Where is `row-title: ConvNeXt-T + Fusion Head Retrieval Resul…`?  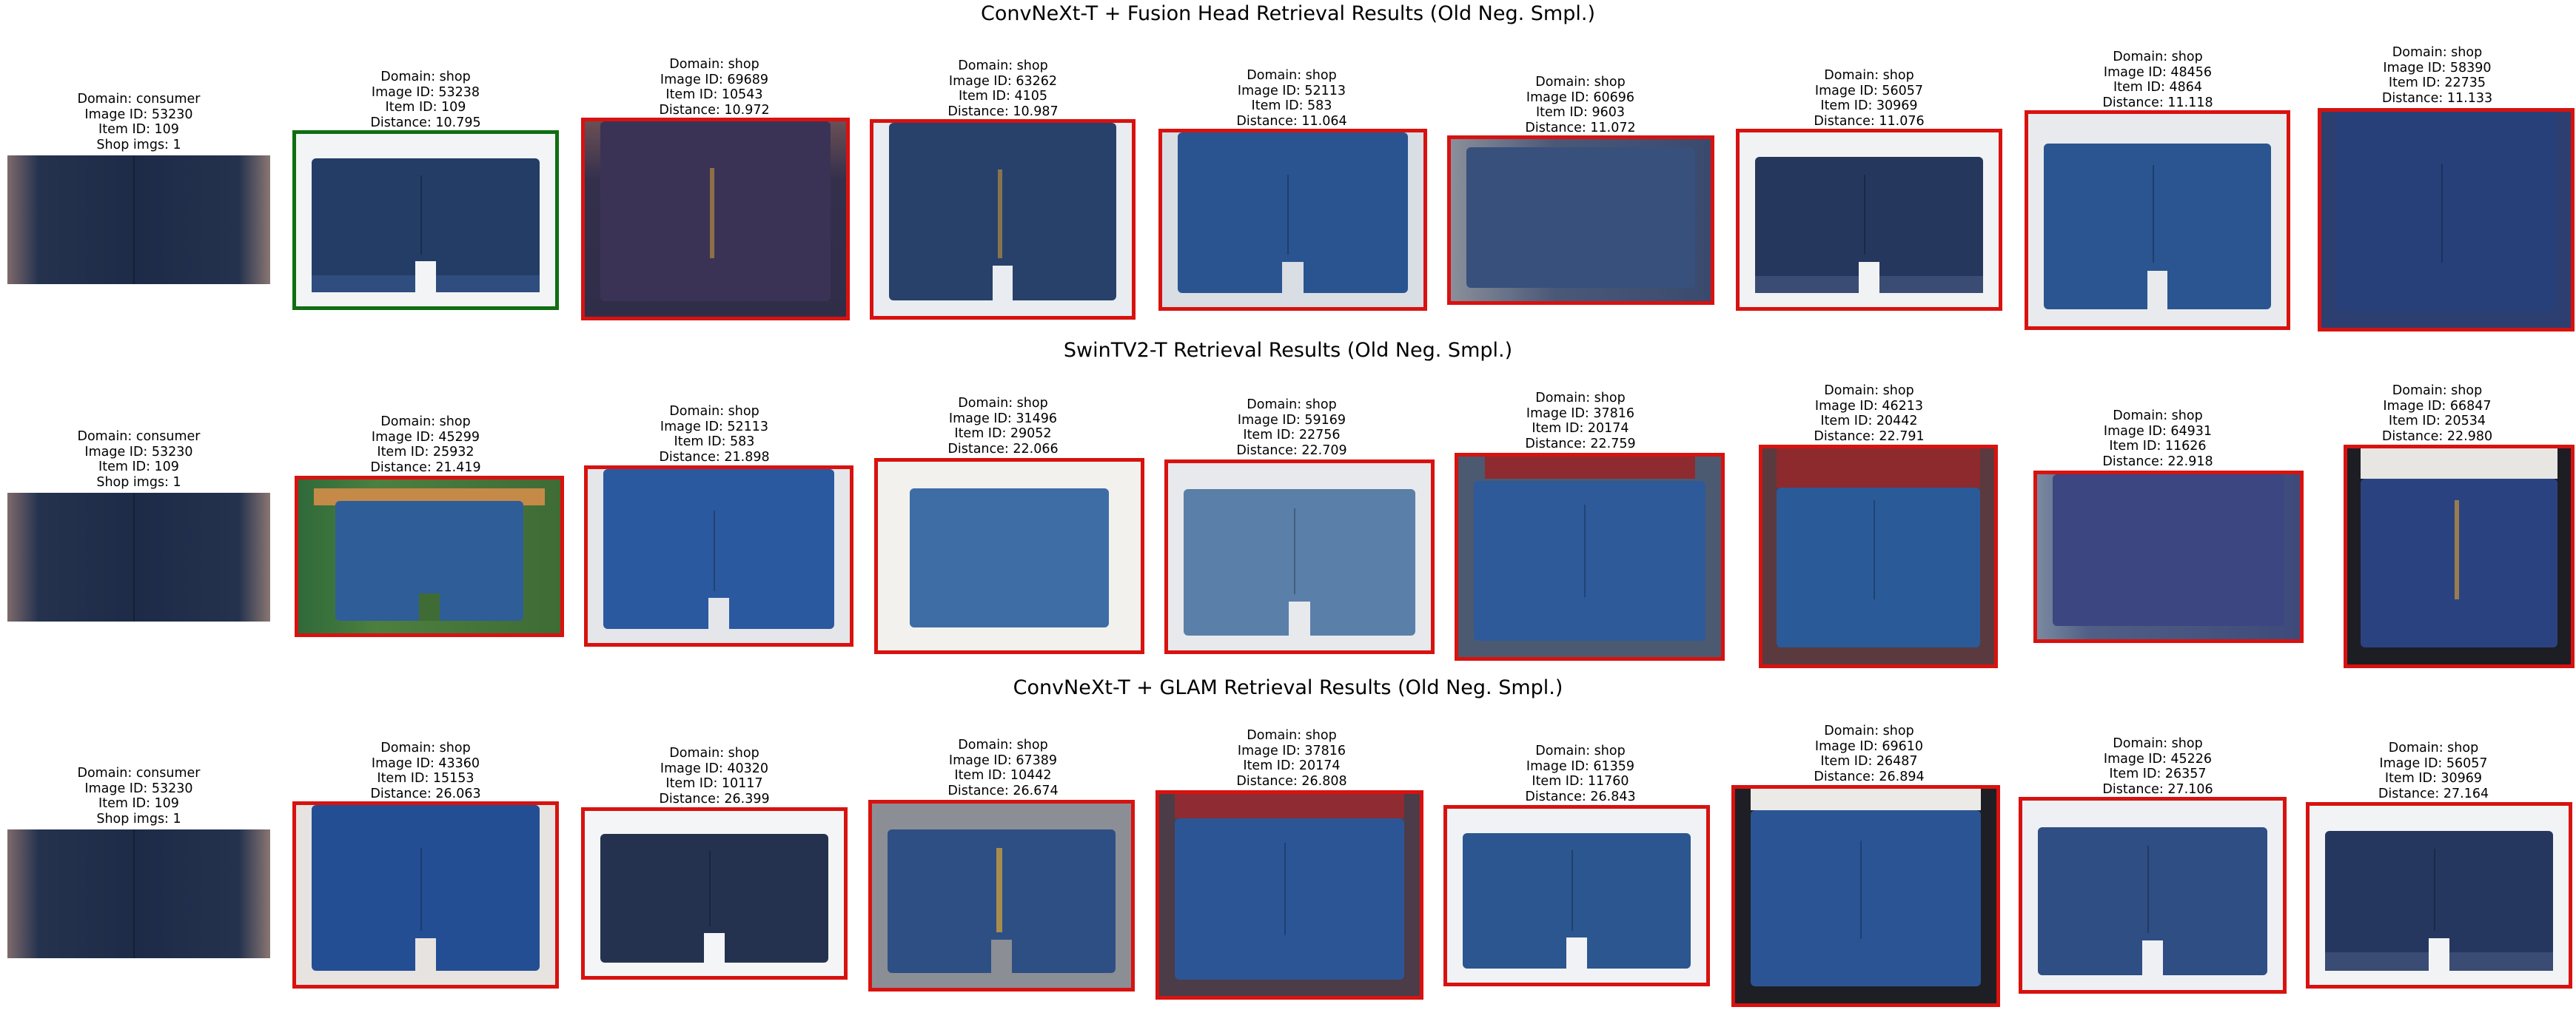
row-title: ConvNeXt-T + Fusion Head Retrieval Resul… is located at coordinates (1288, 14).